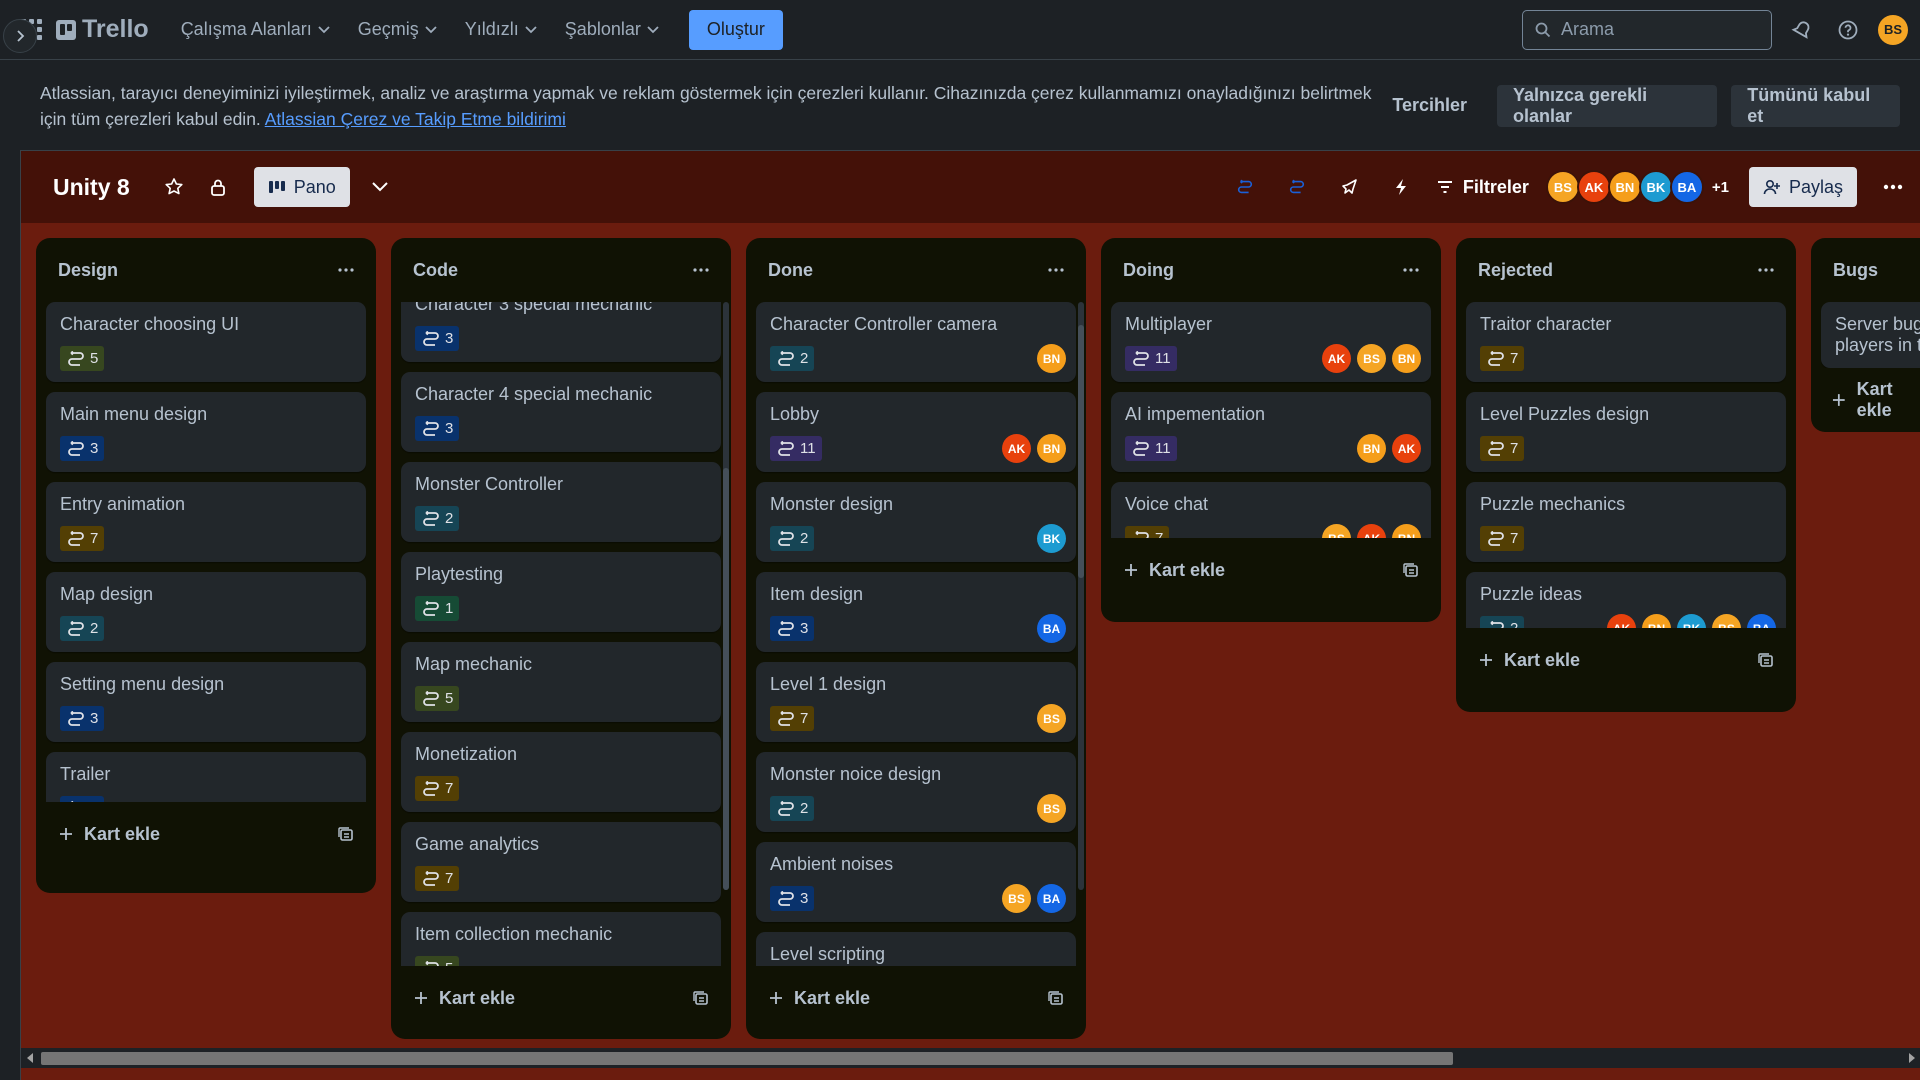 The width and height of the screenshot is (1920, 1080). What do you see at coordinates (790, 270) in the screenshot?
I see `list-title: Done` at bounding box center [790, 270].